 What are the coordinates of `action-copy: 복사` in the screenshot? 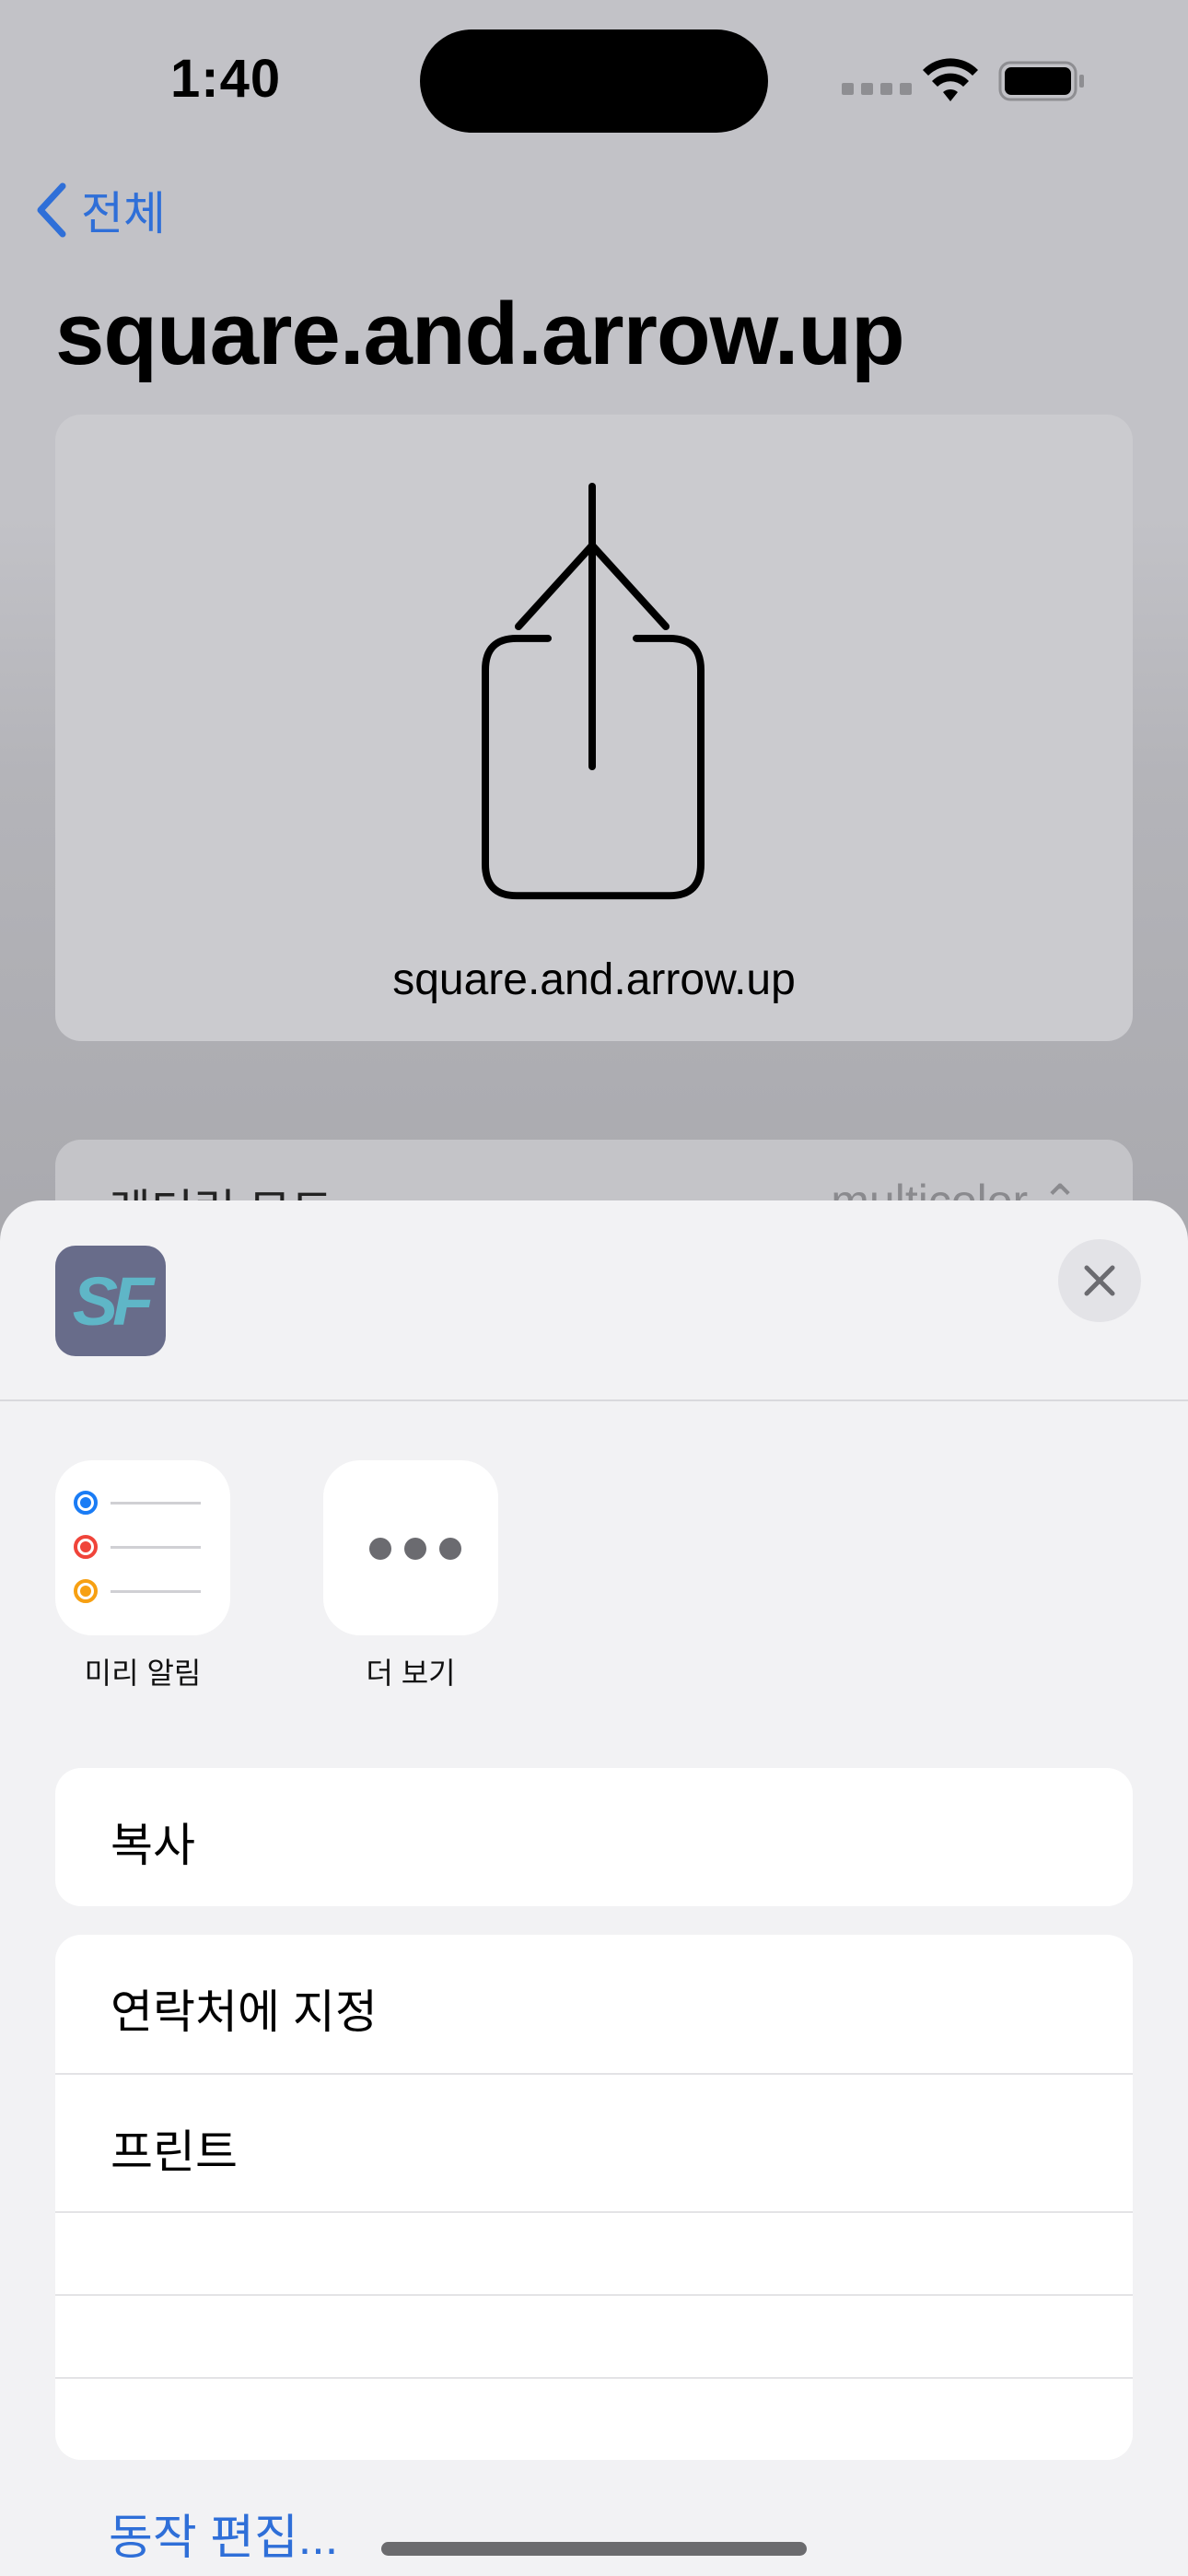 It's located at (594, 1837).